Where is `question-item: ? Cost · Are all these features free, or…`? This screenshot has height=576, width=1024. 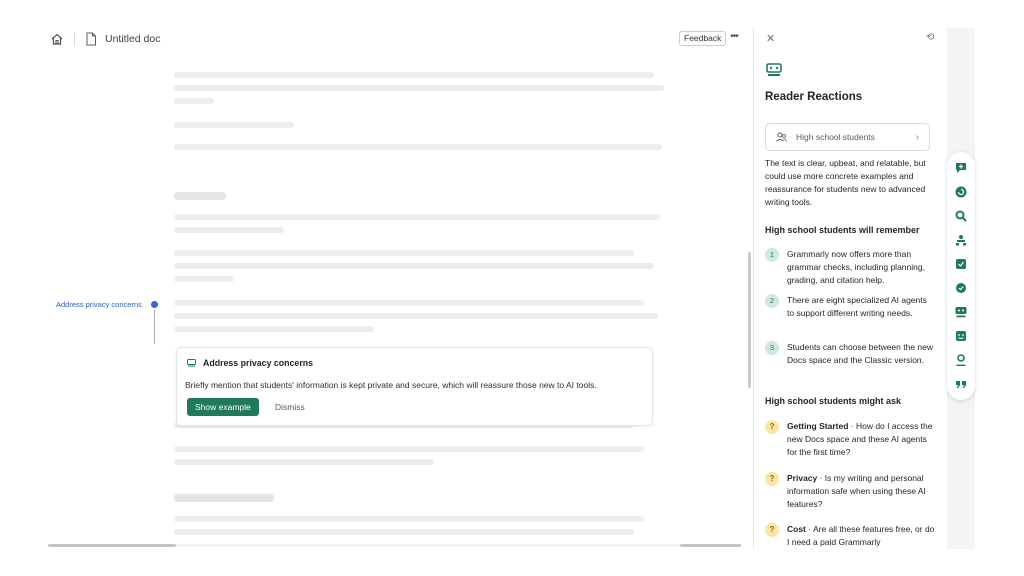
question-item: ? Cost · Are all these features free, or… is located at coordinates (850, 536).